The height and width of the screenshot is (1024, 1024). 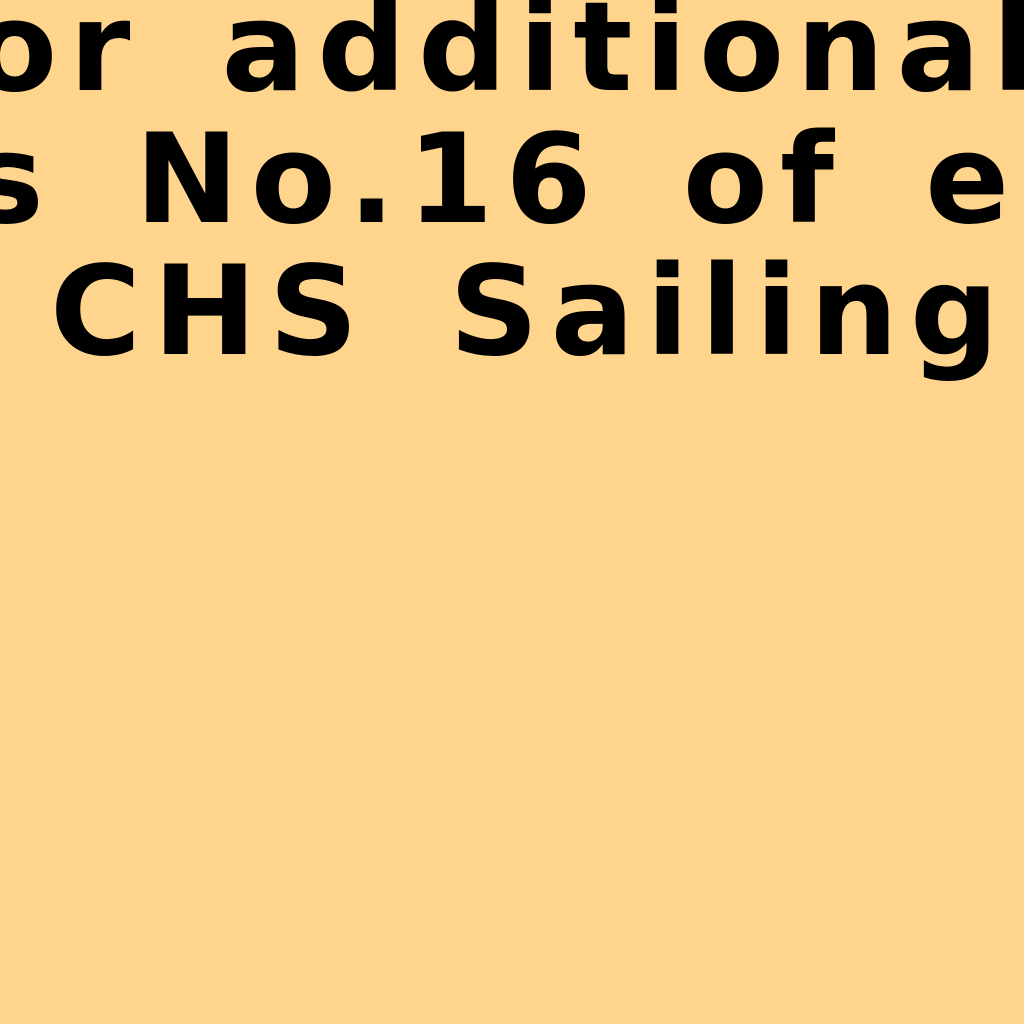 I want to click on chart-note-line-3: CHS Sailing Dire, so click(x=537, y=312).